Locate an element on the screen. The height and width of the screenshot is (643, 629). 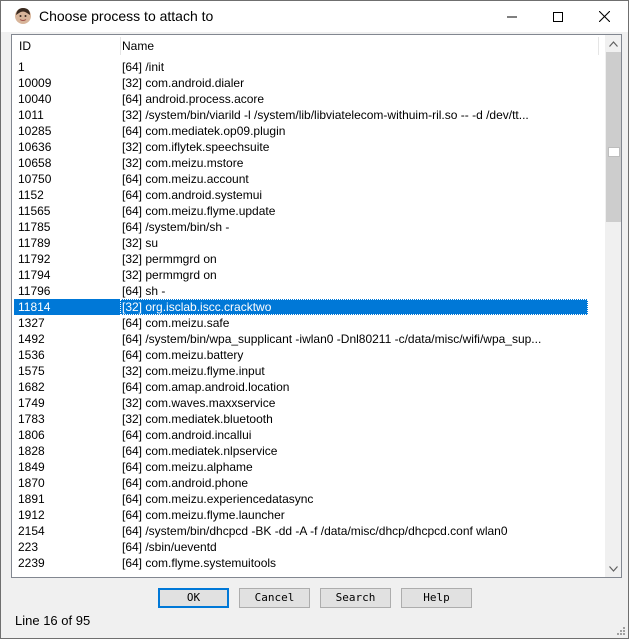
table-row: 11785 [64] /system/bin/sh - is located at coordinates (308, 227).